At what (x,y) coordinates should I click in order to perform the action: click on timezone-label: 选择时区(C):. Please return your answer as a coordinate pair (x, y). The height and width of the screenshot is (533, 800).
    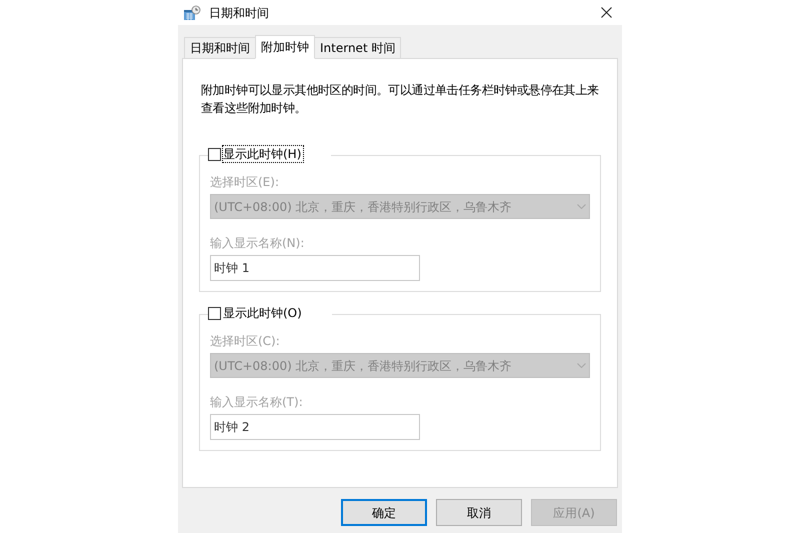
    Looking at the image, I should click on (245, 341).